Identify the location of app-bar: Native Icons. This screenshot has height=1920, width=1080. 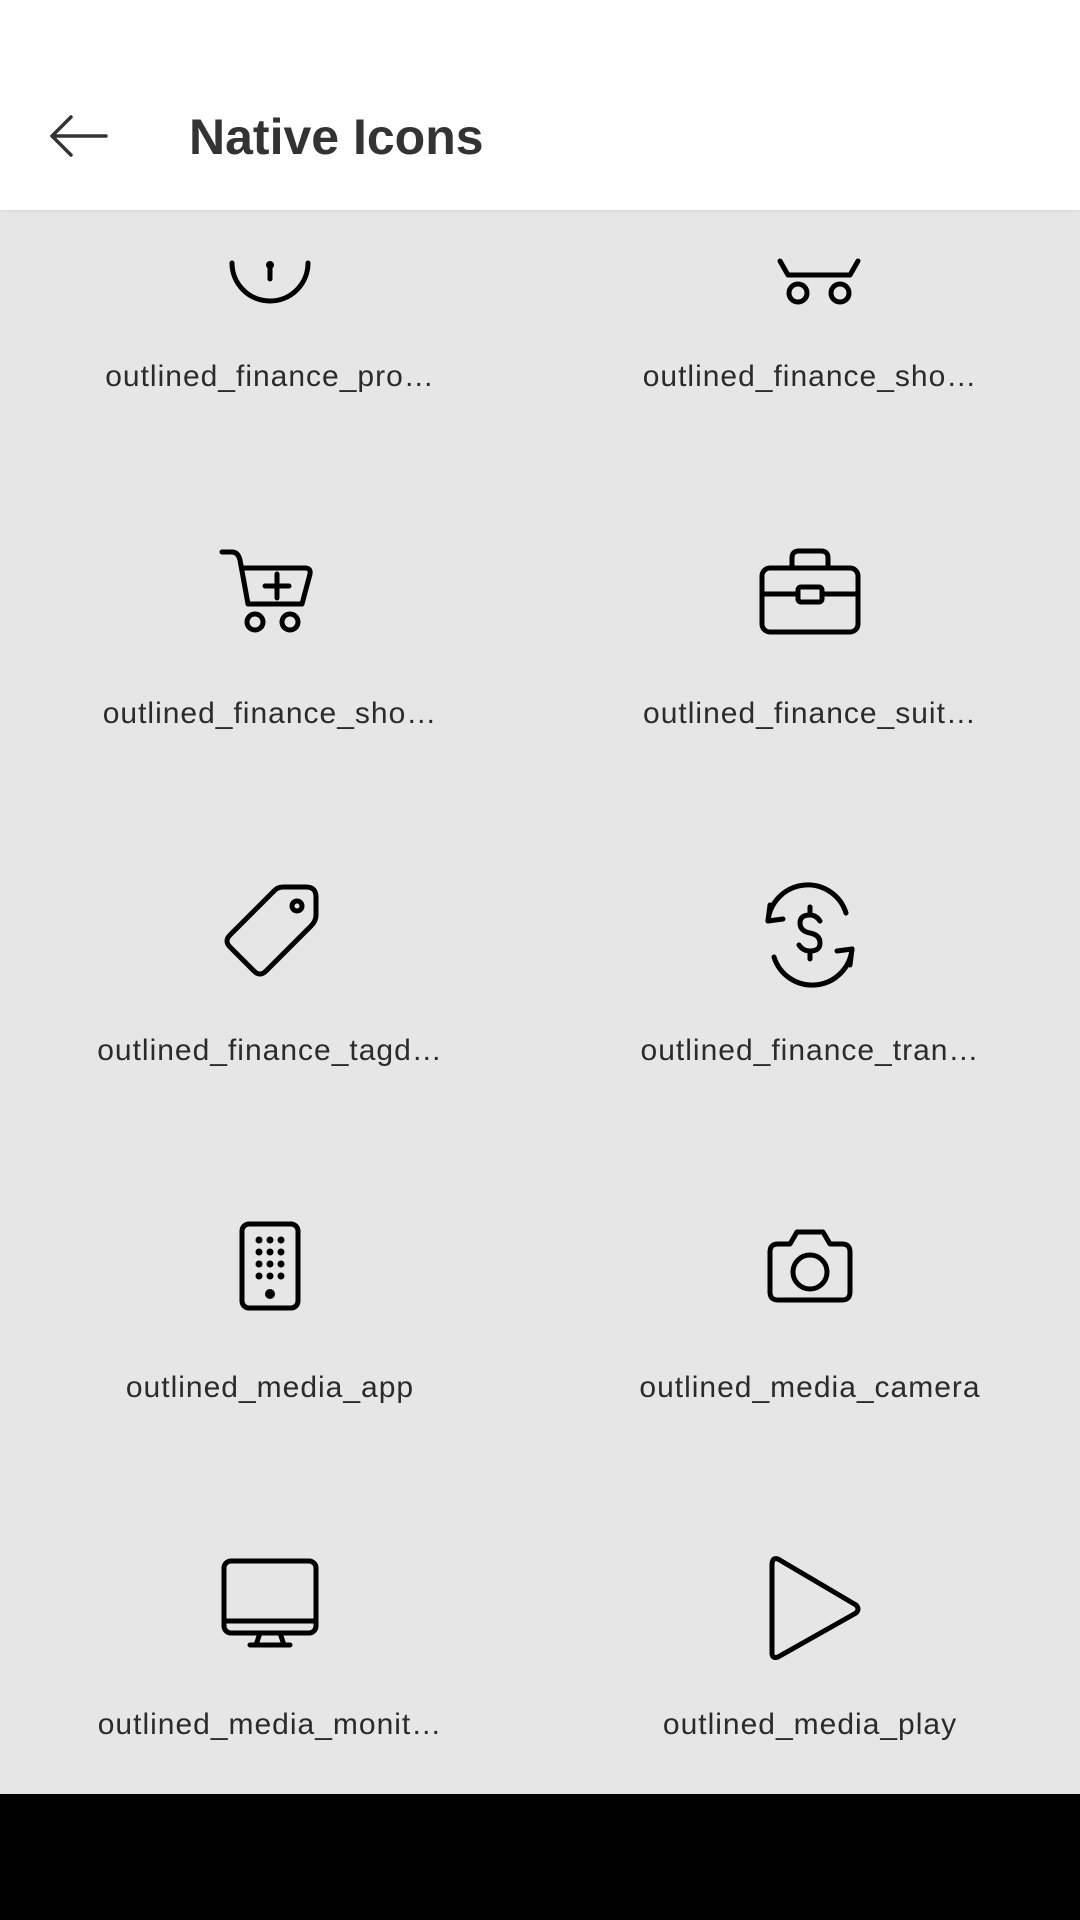
(540, 105).